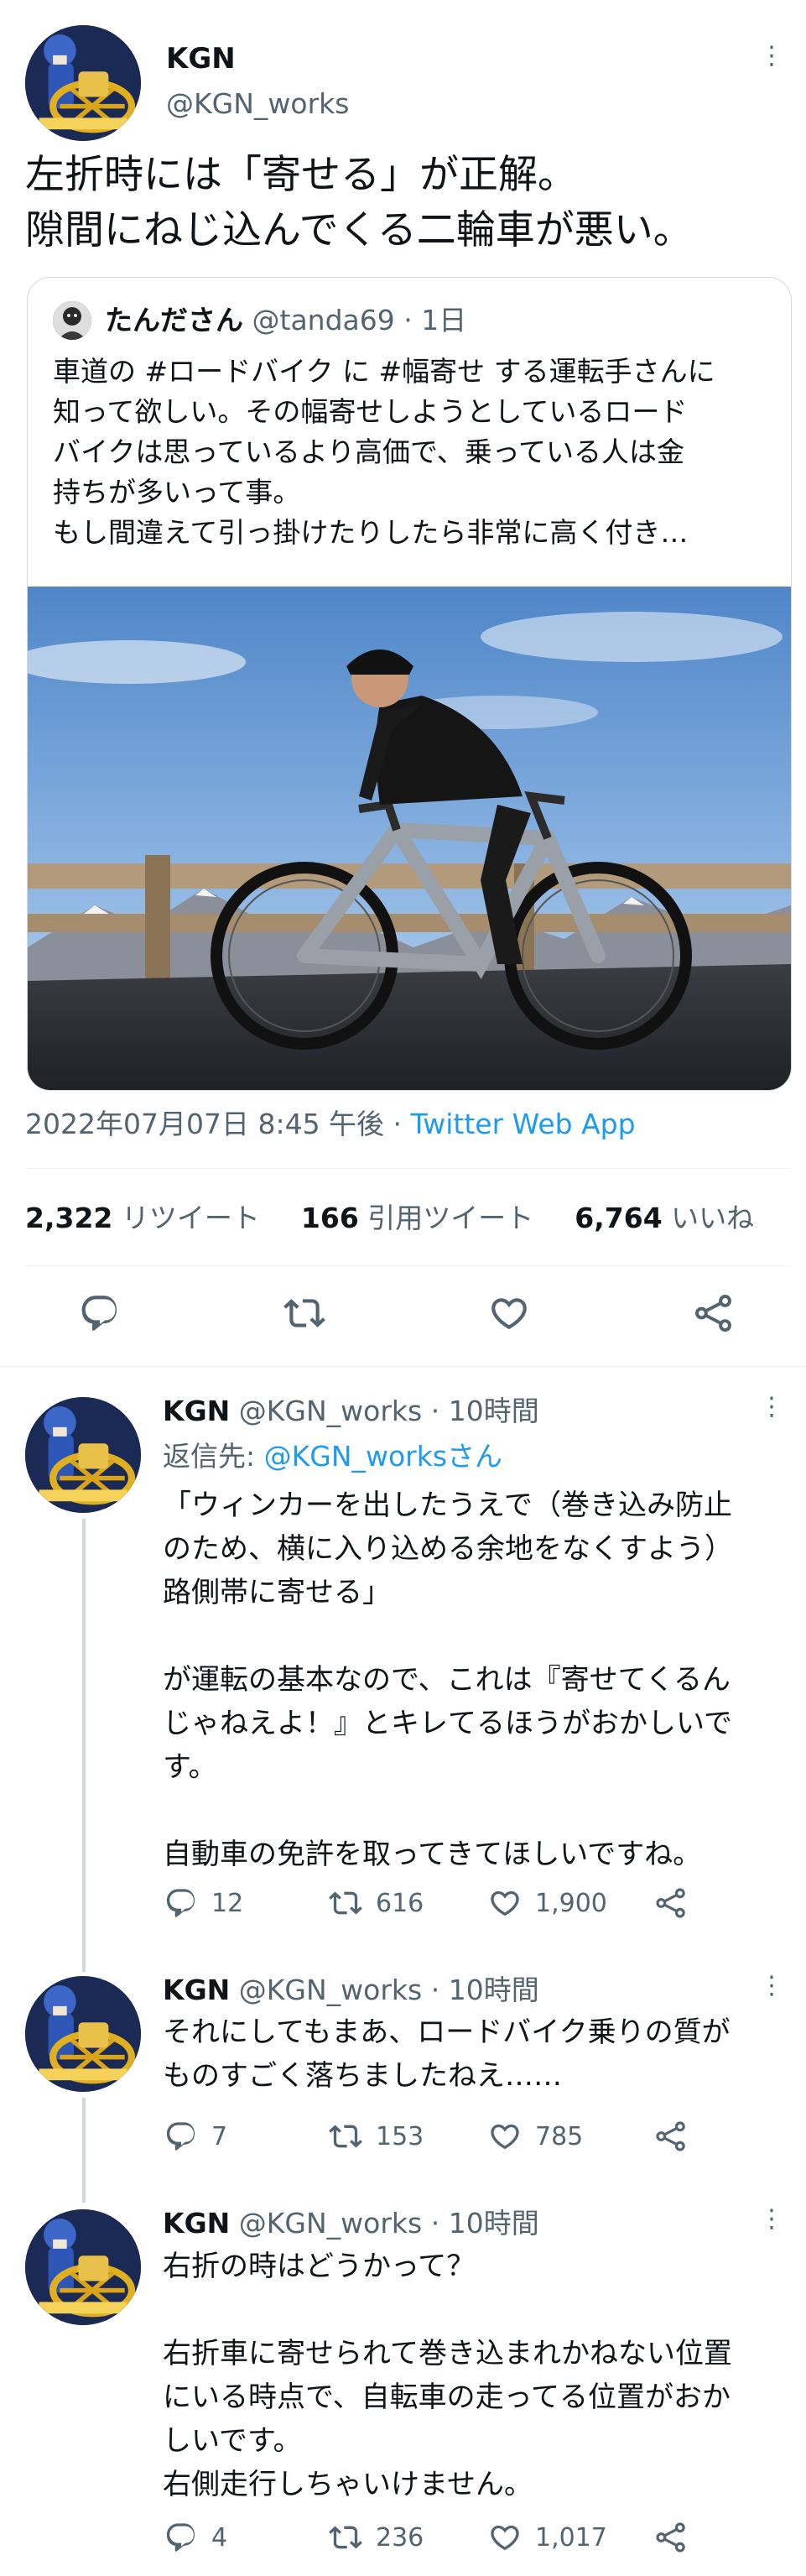  Describe the element at coordinates (434, 320) in the screenshot. I see `quoted-time: · 1日` at that location.